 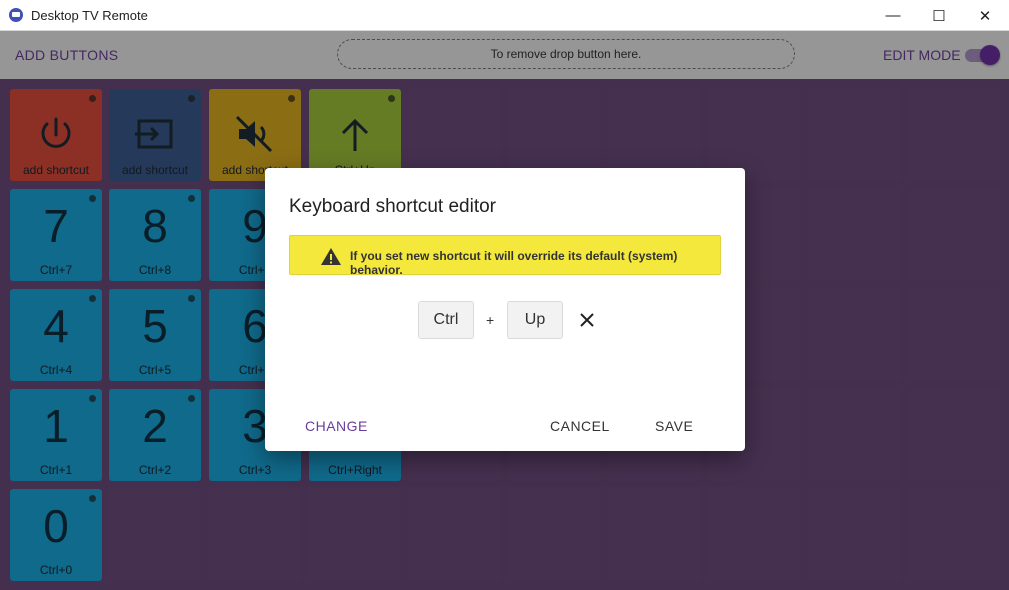 I want to click on key-ctrl: Ctrl, so click(x=446, y=320).